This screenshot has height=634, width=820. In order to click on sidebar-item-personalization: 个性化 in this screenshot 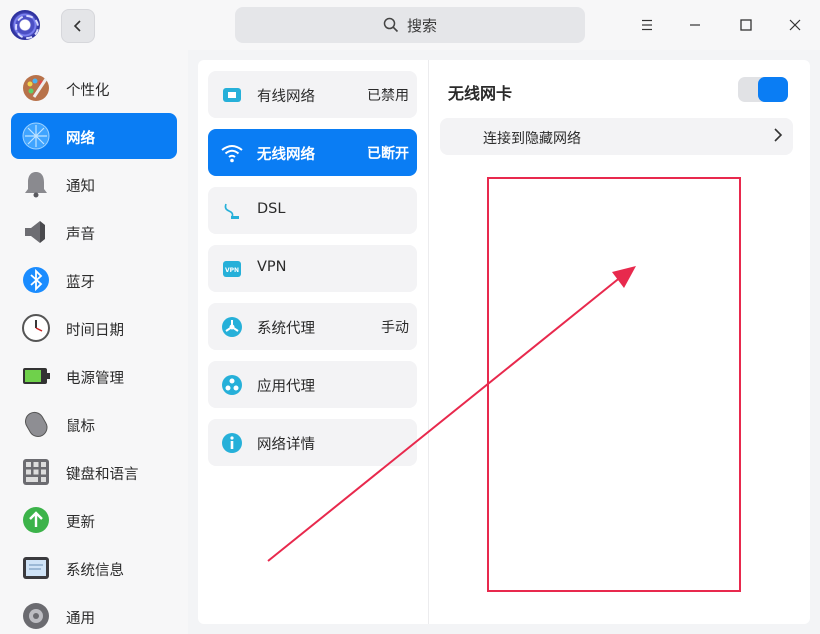, I will do `click(94, 88)`.